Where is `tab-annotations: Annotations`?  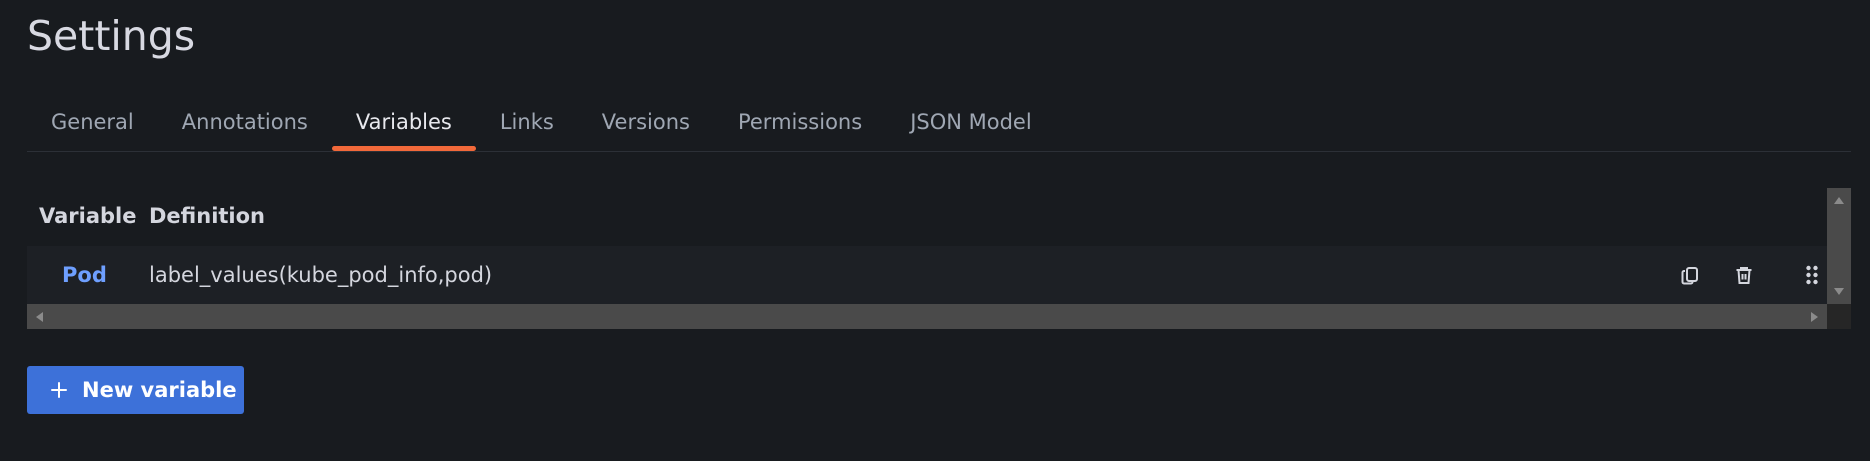
tab-annotations: Annotations is located at coordinates (245, 125).